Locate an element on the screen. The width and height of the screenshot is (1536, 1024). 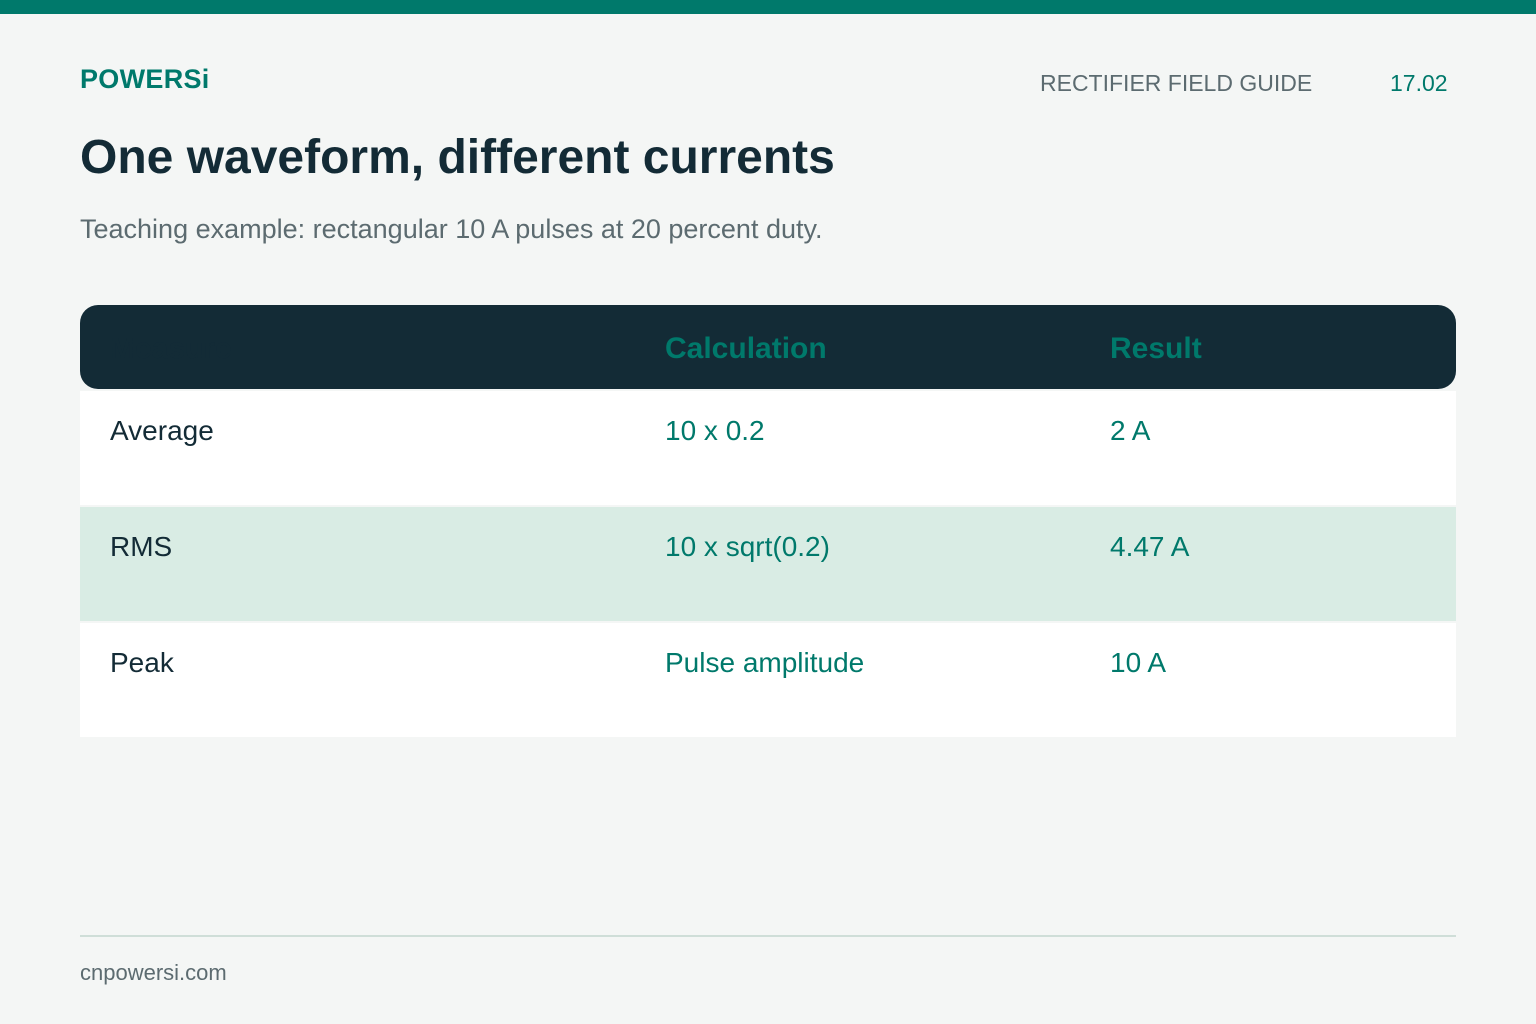
result-cell: 2 A is located at coordinates (1130, 430).